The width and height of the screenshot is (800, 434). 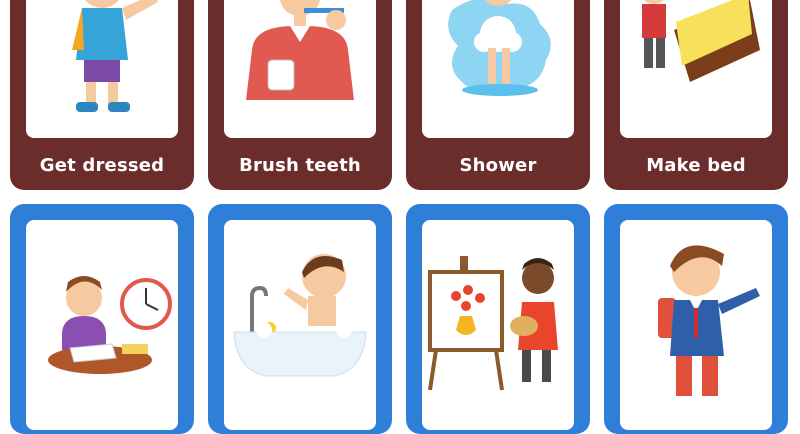 What do you see at coordinates (701, 41) in the screenshot?
I see `boy-making-bed-icon` at bounding box center [701, 41].